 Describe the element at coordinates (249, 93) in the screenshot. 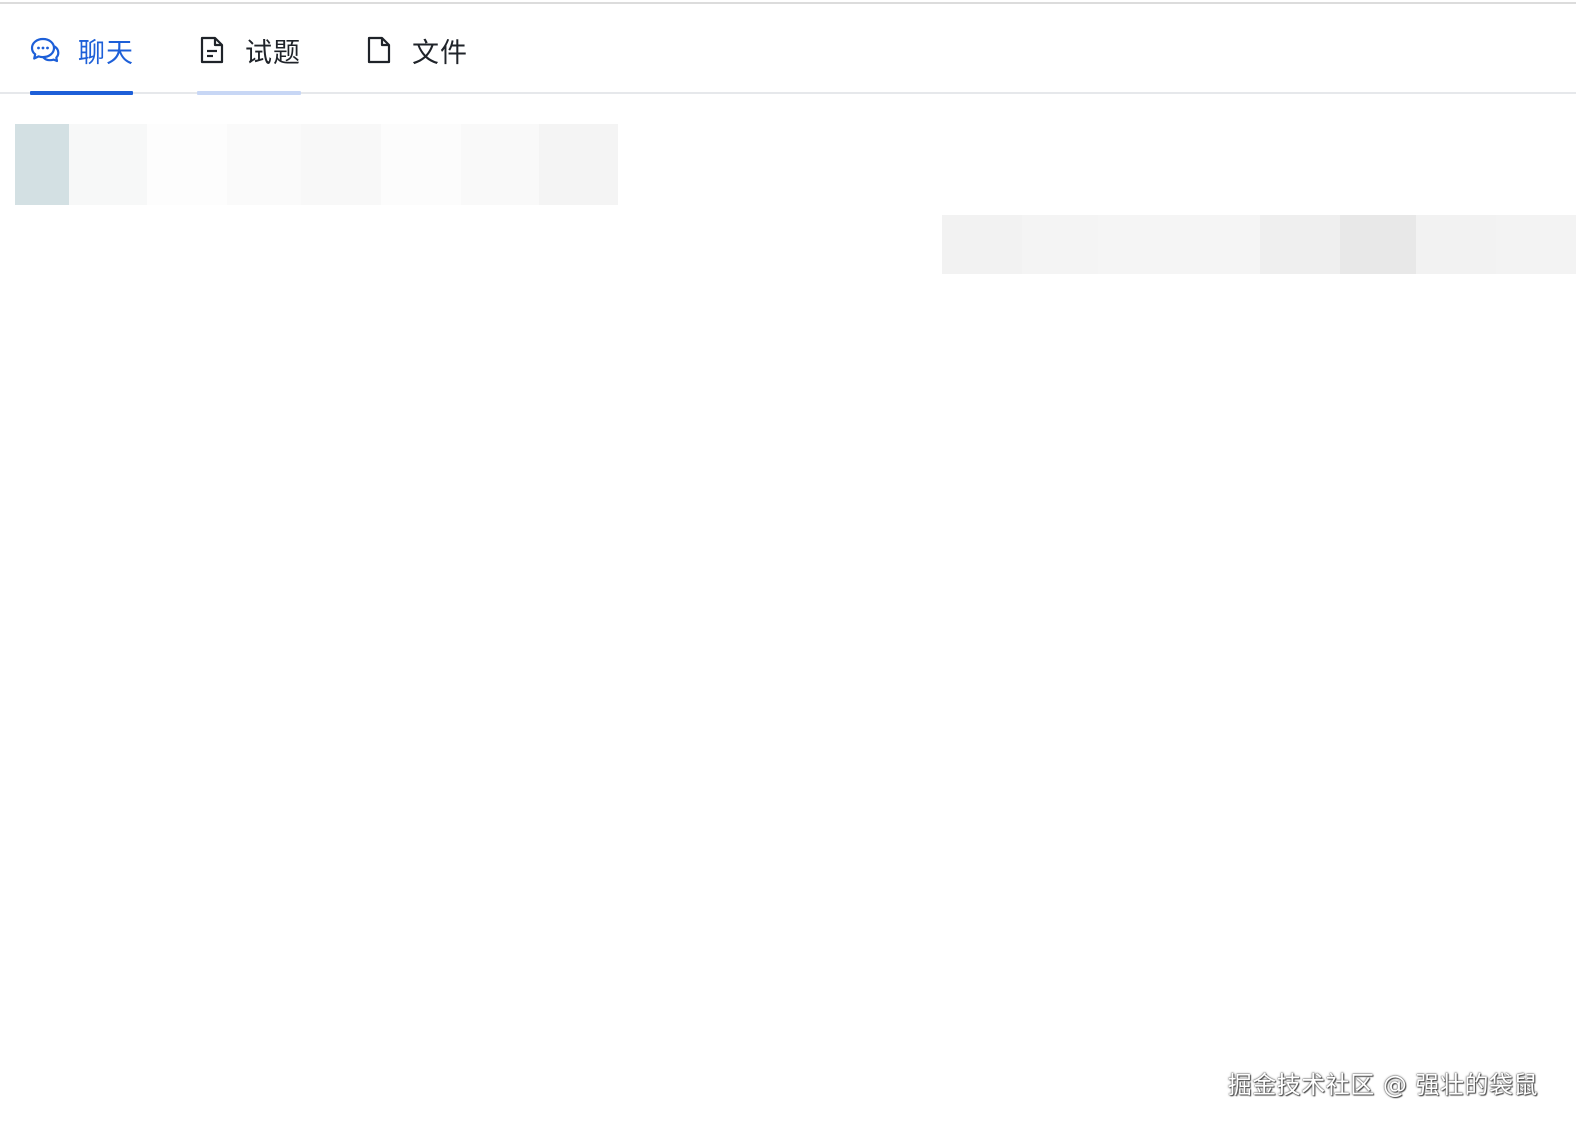

I see `hover-tab-indicator` at that location.